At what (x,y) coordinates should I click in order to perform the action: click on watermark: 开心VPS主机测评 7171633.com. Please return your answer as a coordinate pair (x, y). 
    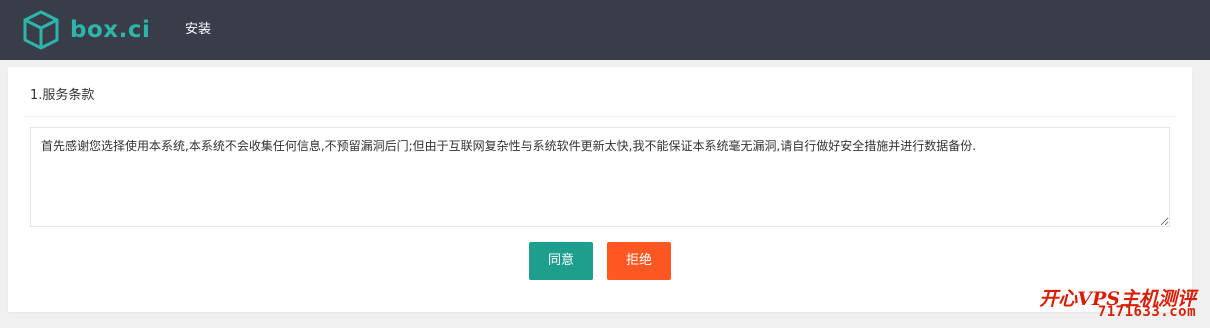
    Looking at the image, I should click on (1102, 304).